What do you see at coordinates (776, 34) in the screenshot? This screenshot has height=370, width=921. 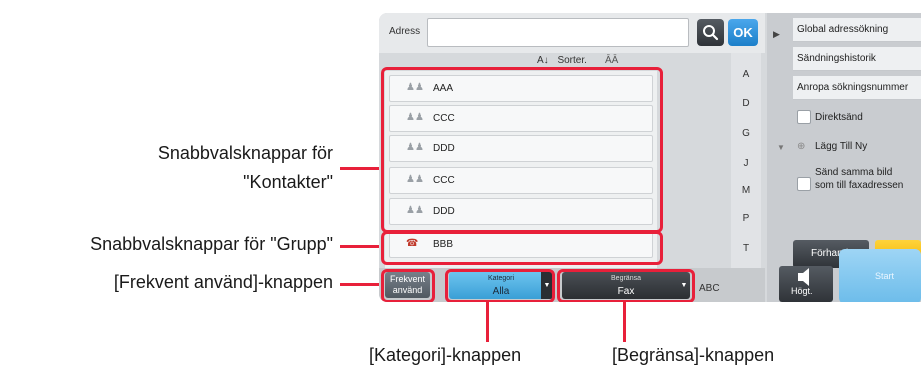 I see `collapse-arrow-icon: ▶` at bounding box center [776, 34].